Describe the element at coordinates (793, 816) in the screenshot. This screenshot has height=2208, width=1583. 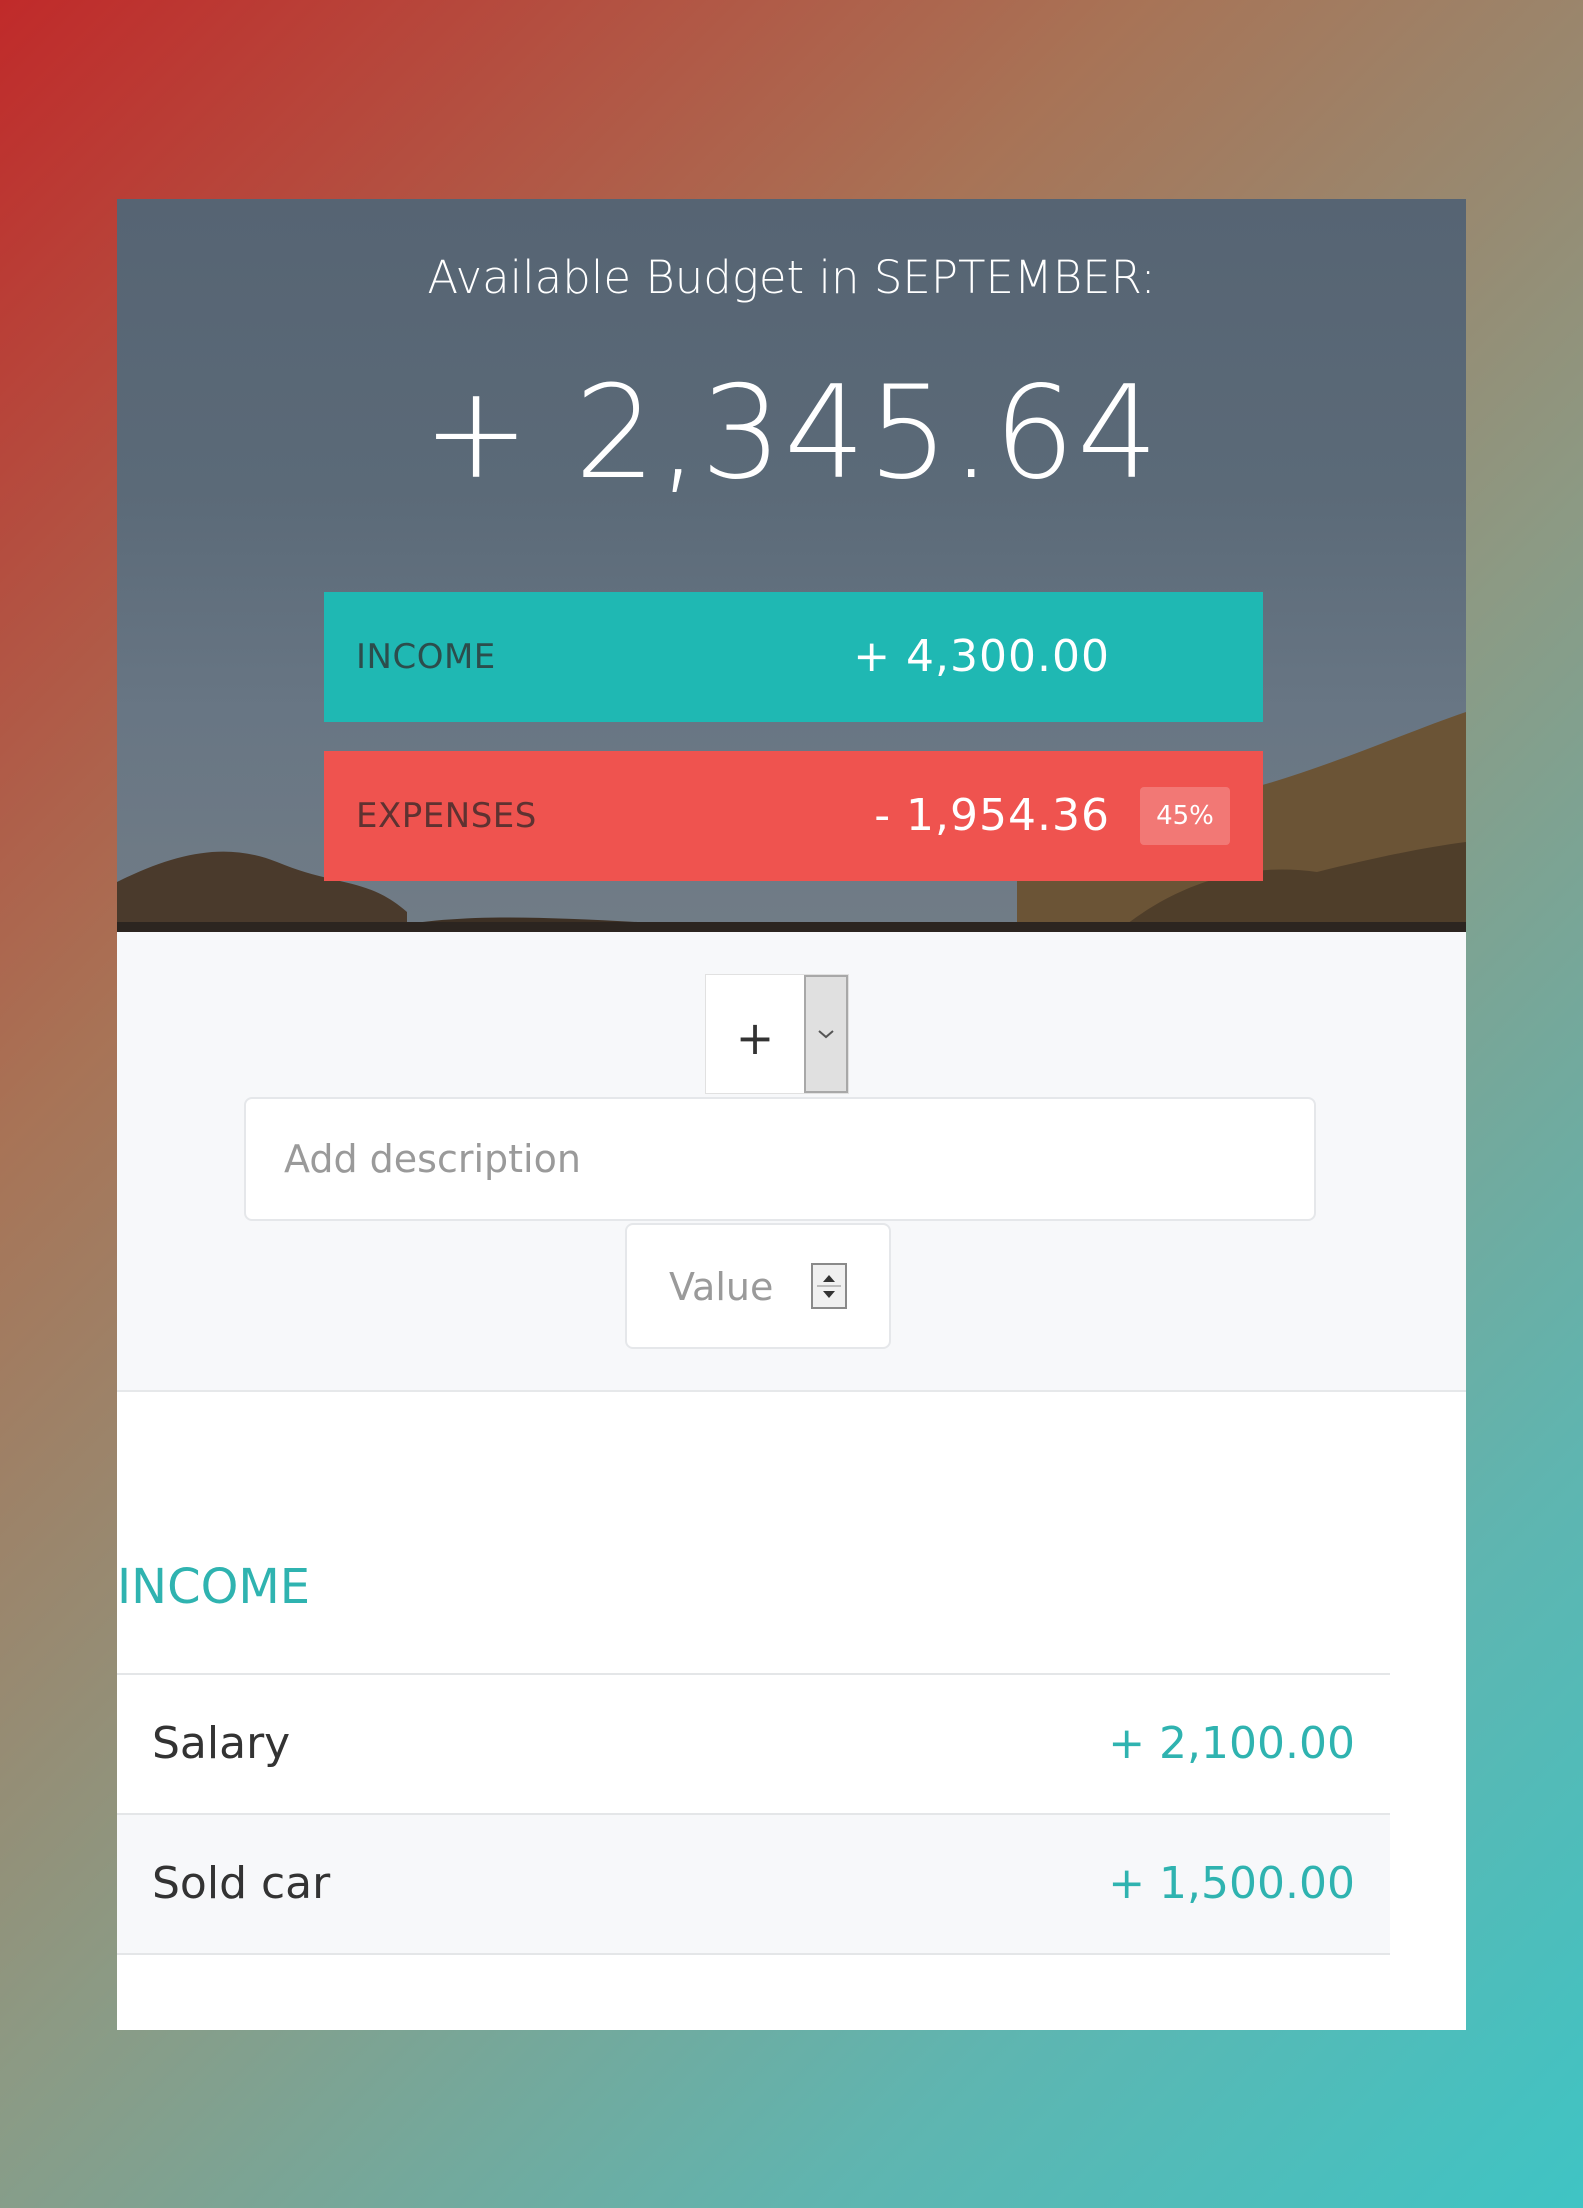
I see `expenses-summary: EXPENSES - 1,954.36 45%` at that location.